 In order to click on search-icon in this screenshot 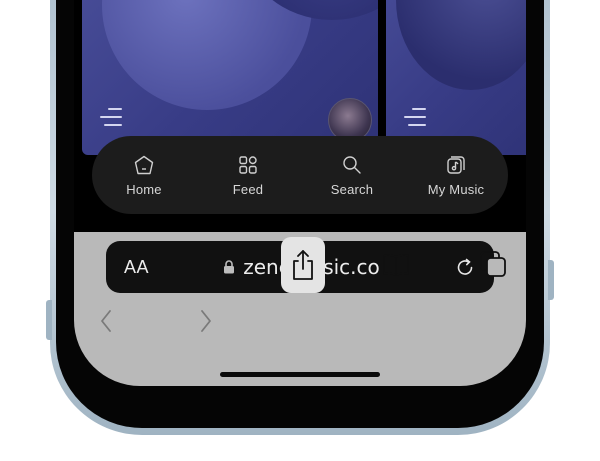, I will do `click(352, 164)`.